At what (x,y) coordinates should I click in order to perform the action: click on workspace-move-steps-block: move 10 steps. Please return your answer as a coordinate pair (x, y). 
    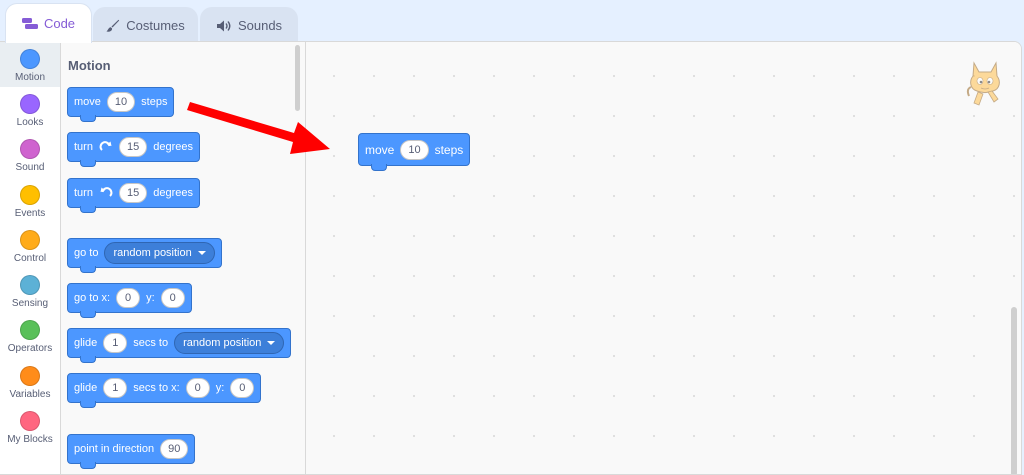
    Looking at the image, I should click on (414, 152).